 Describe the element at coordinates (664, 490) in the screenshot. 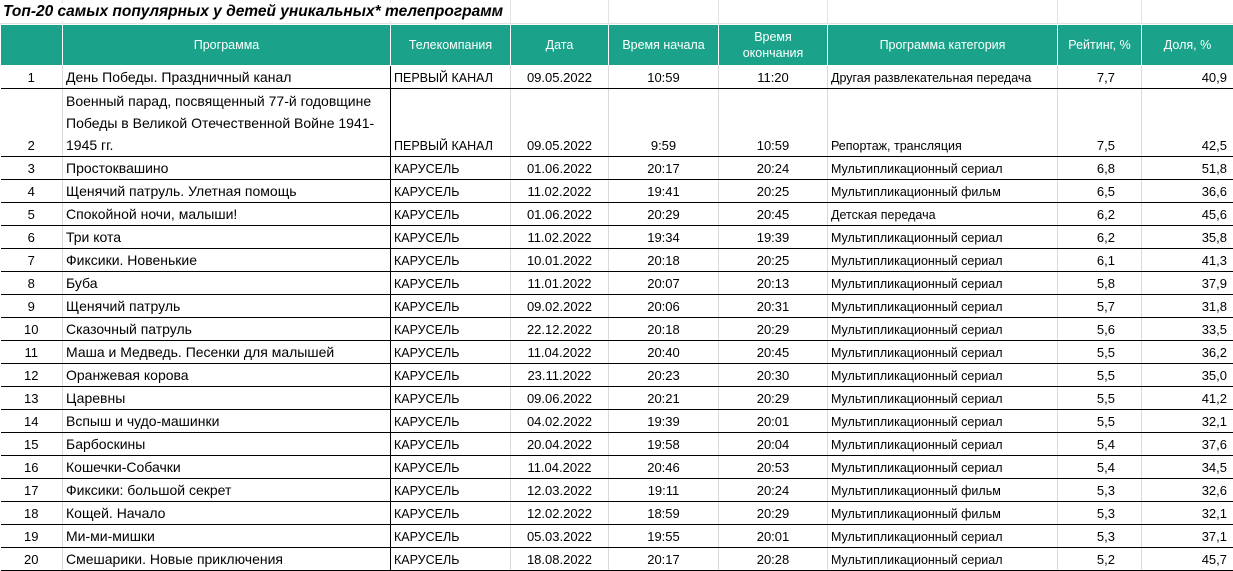

I see `cell-start-time: 19:11` at that location.